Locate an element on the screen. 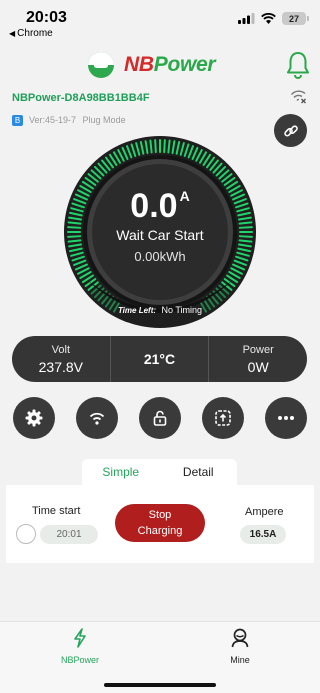  power-stat: Power 0W is located at coordinates (258, 359).